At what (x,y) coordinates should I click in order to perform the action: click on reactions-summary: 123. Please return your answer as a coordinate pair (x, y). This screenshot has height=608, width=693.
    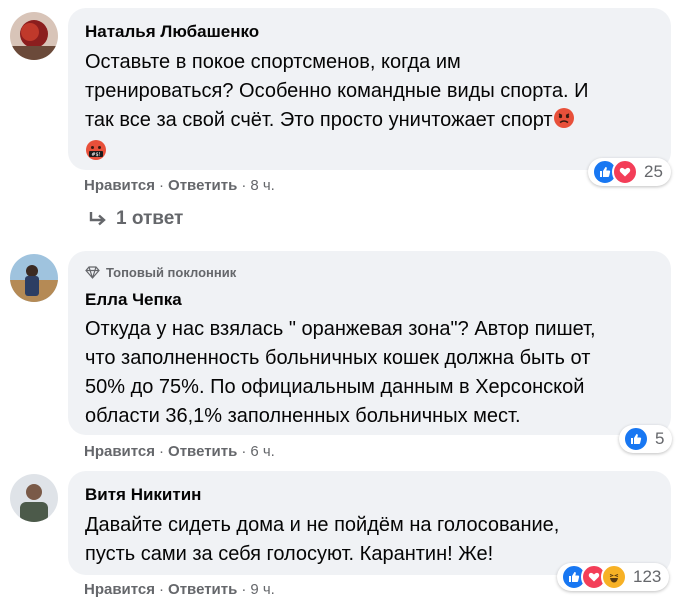
    Looking at the image, I should click on (613, 577).